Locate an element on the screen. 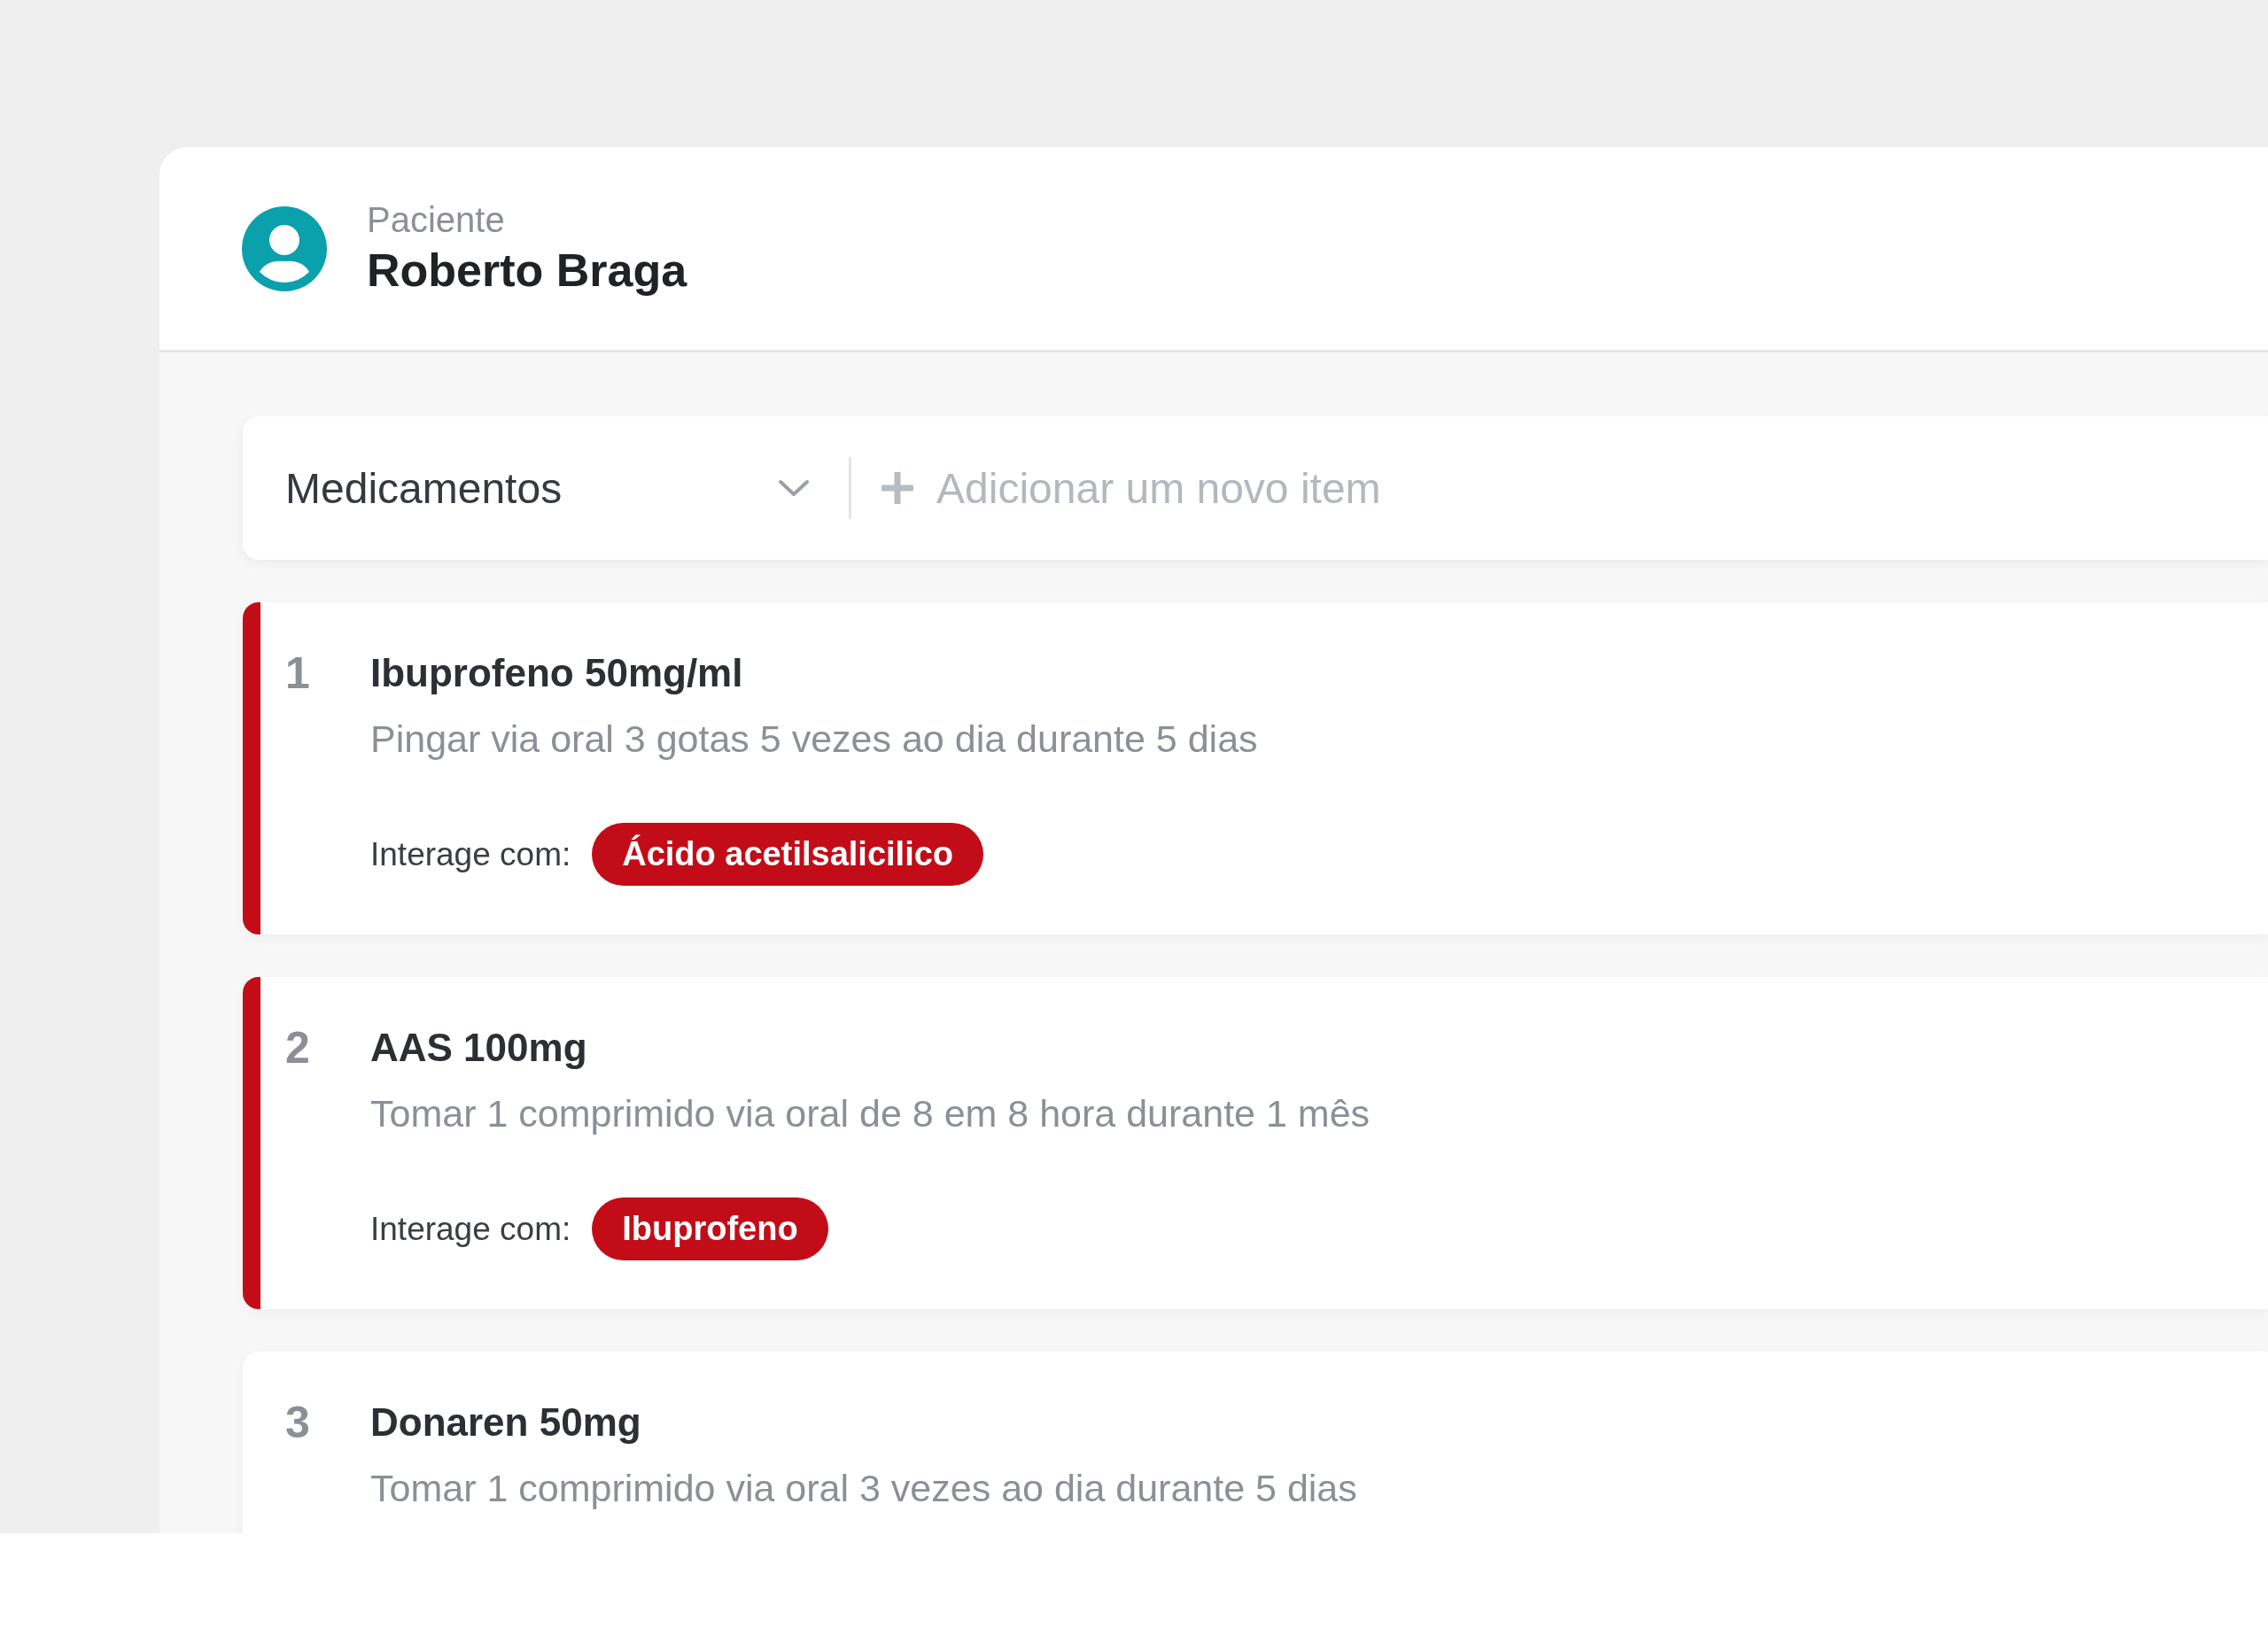 This screenshot has width=2268, height=1651. medication-name: Donaren 50mg is located at coordinates (506, 1422).